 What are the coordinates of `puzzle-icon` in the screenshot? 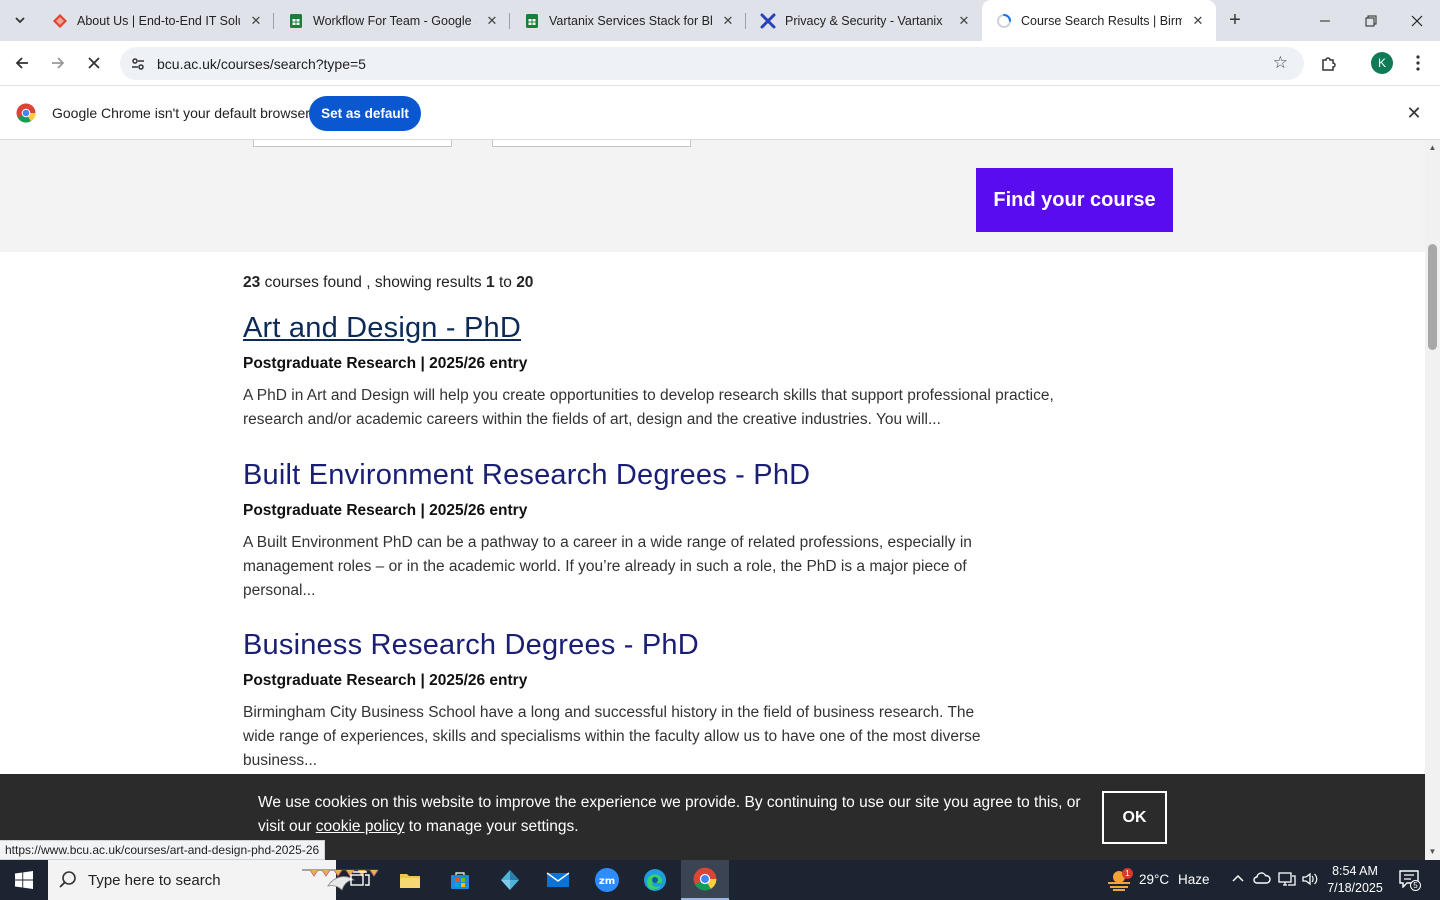 It's located at (1329, 64).